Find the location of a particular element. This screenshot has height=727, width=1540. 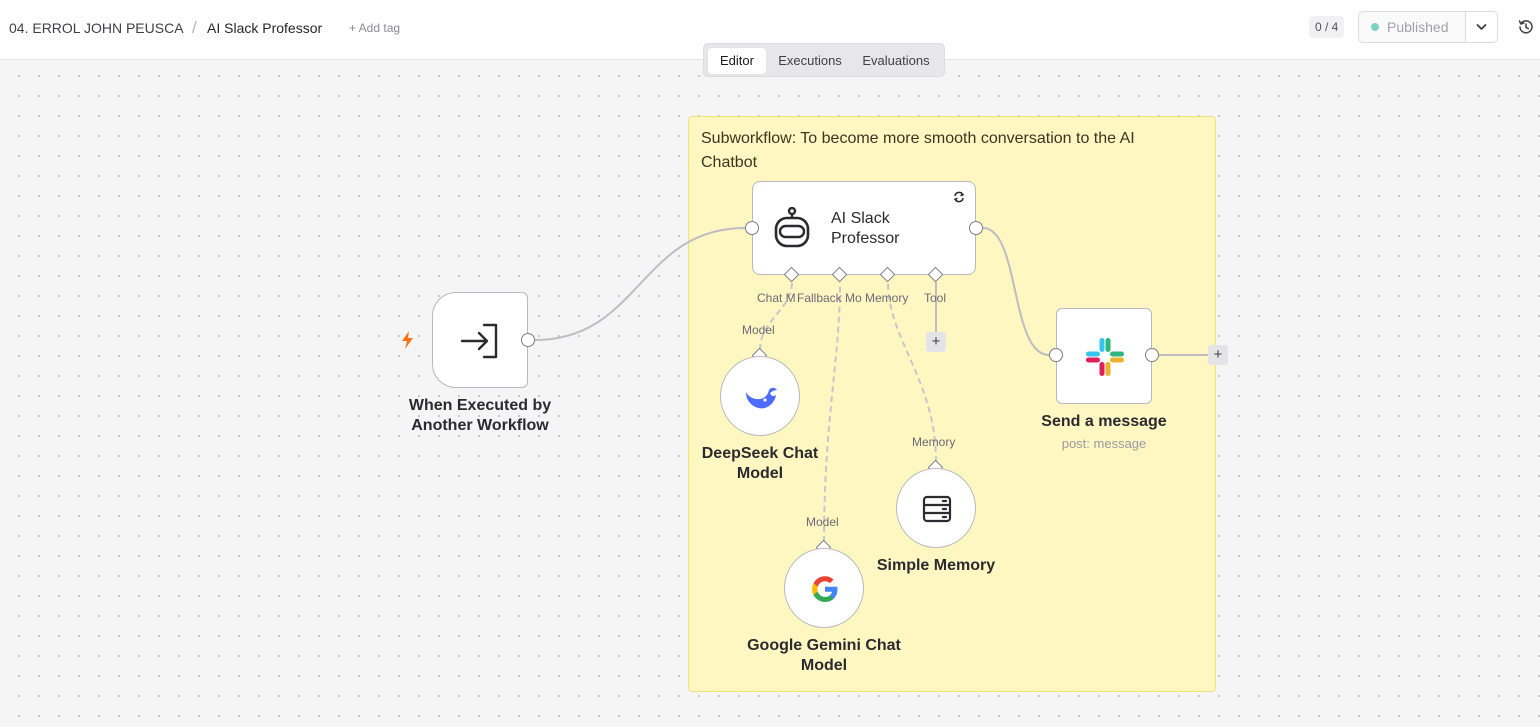

node-when-executed-by-another-workflow is located at coordinates (480, 340).